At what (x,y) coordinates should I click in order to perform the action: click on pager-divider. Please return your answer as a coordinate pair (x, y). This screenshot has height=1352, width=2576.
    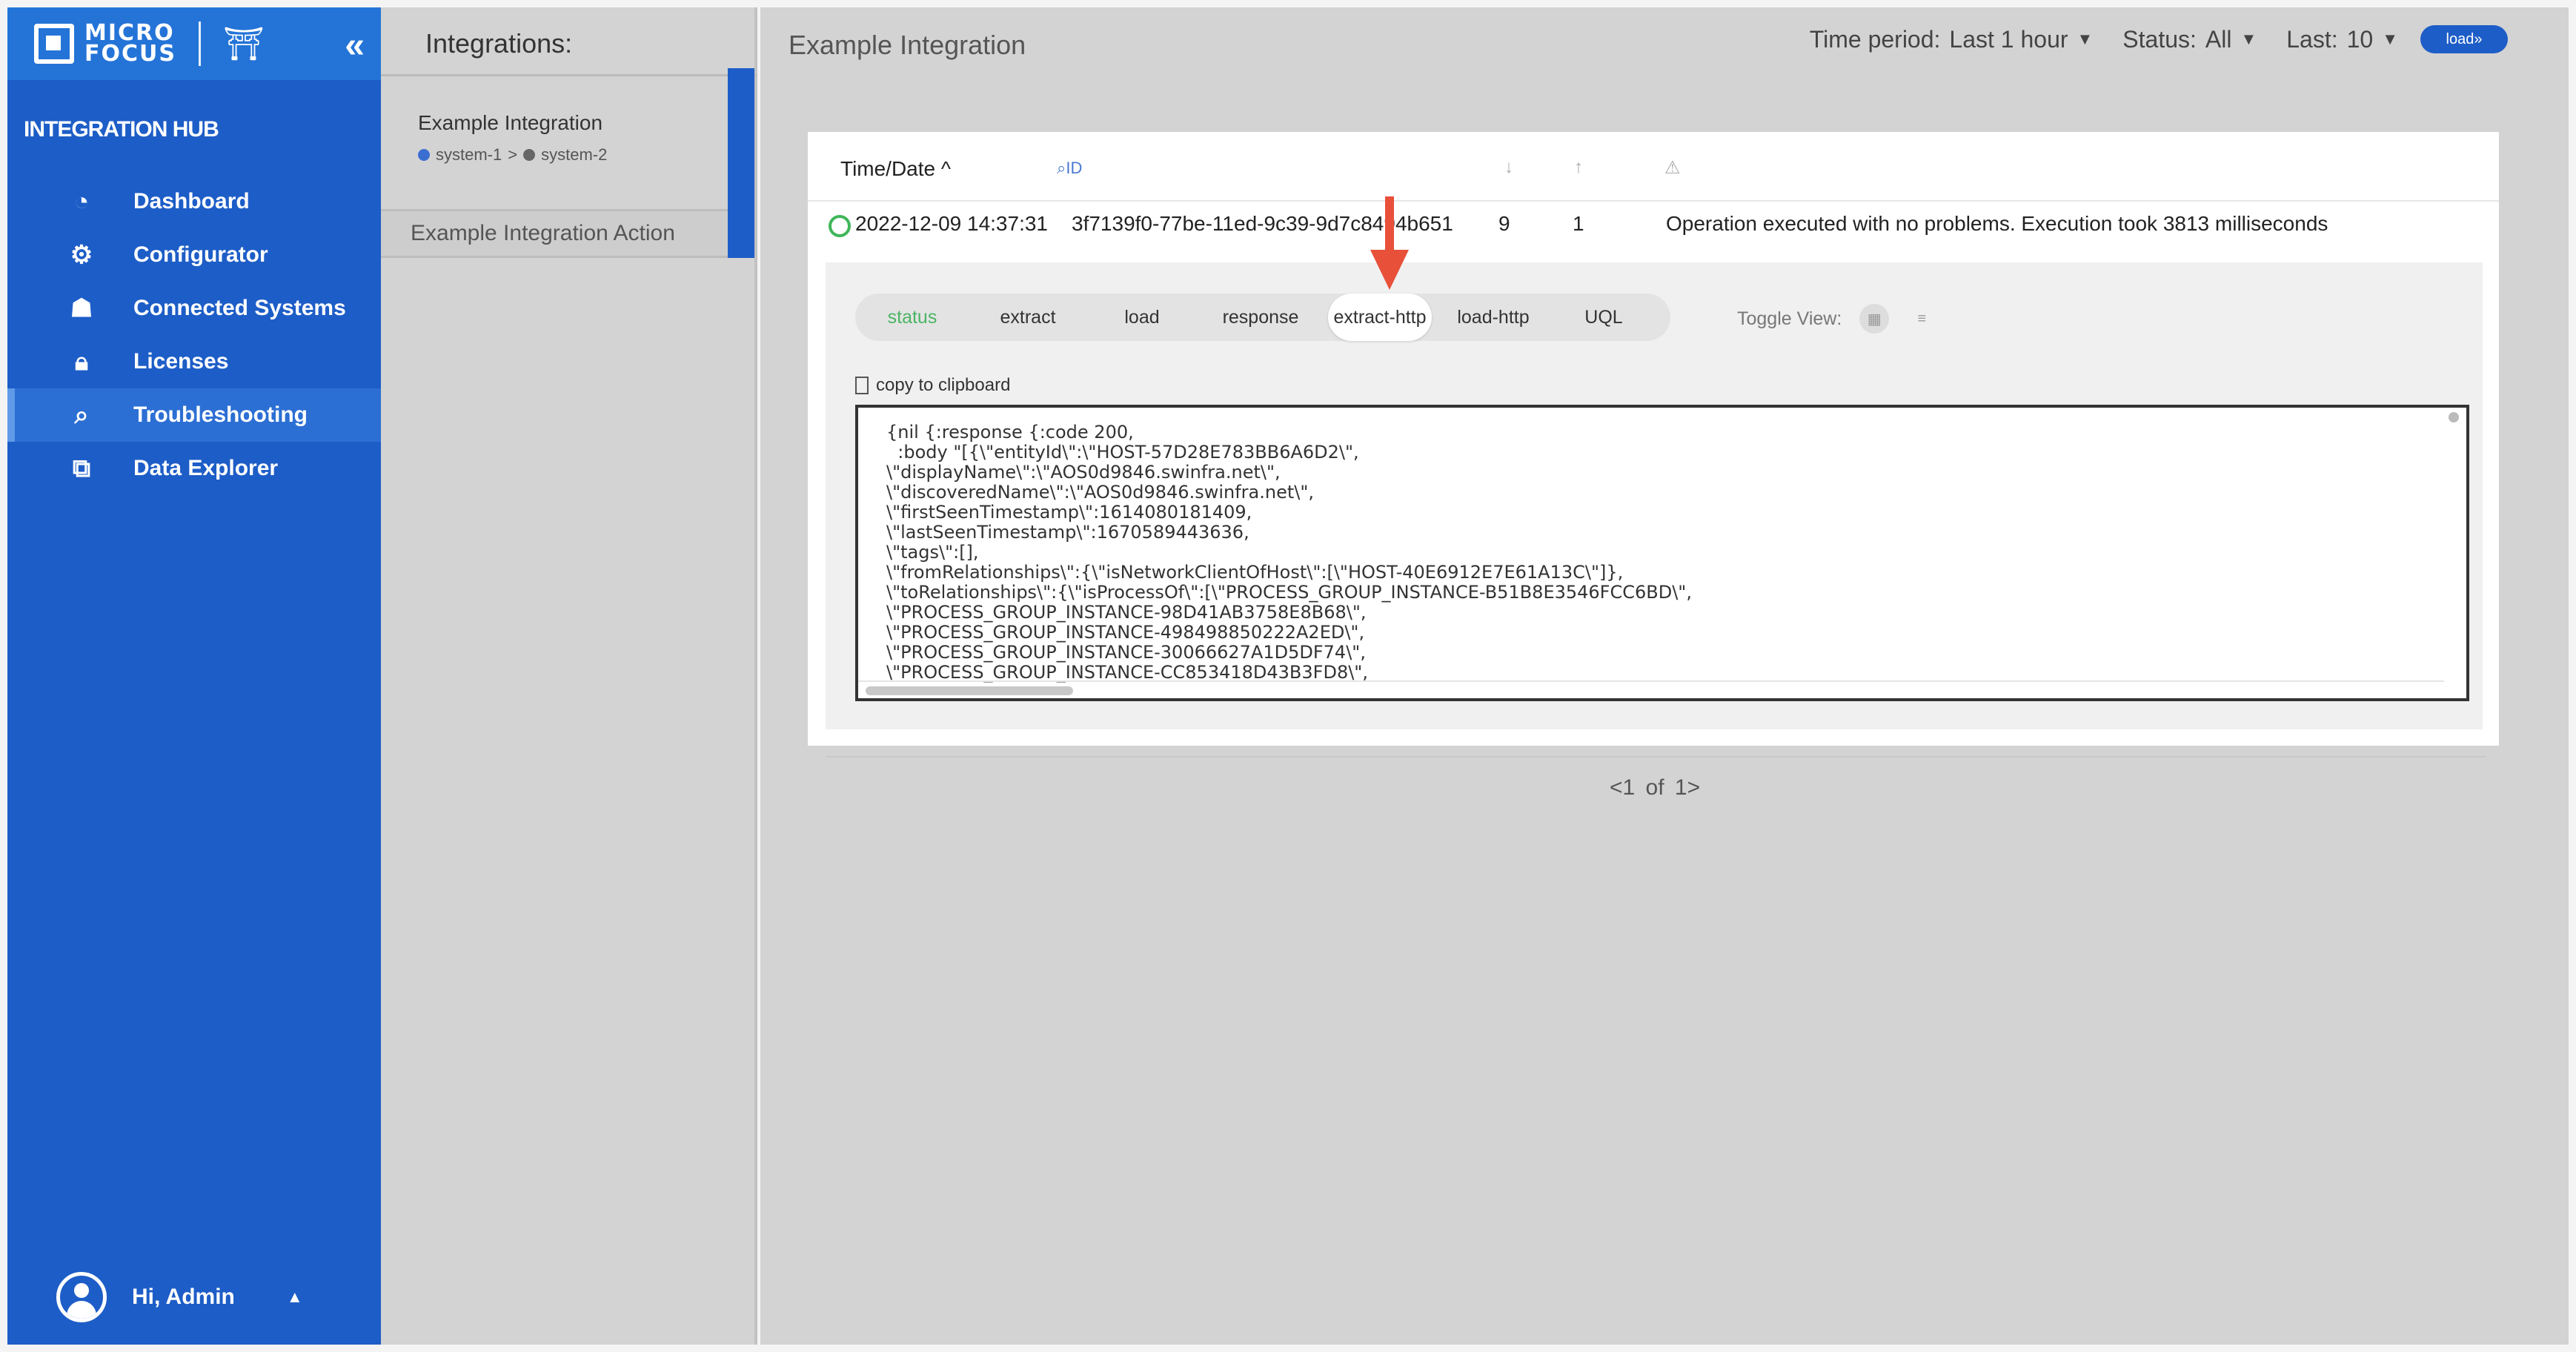
    Looking at the image, I should click on (1656, 757).